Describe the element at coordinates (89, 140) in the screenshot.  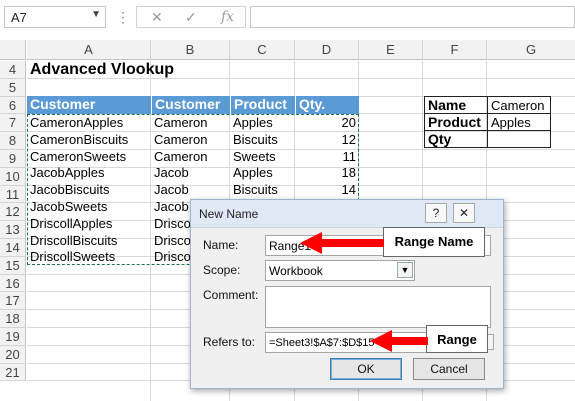
I see `cell-customer-key: CameronBiscuits` at that location.